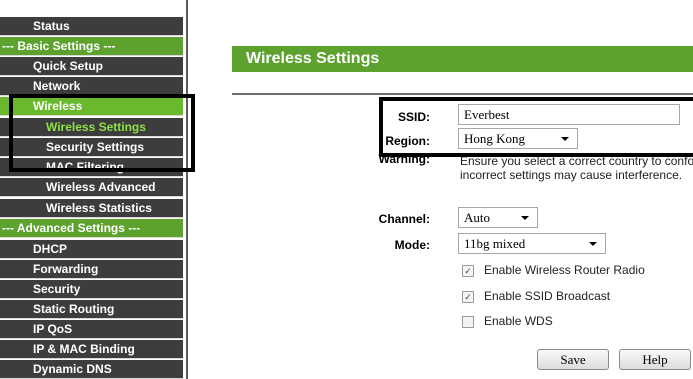  Describe the element at coordinates (91, 329) in the screenshot. I see `sidebar-item-ip-qos: IP QoS` at that location.